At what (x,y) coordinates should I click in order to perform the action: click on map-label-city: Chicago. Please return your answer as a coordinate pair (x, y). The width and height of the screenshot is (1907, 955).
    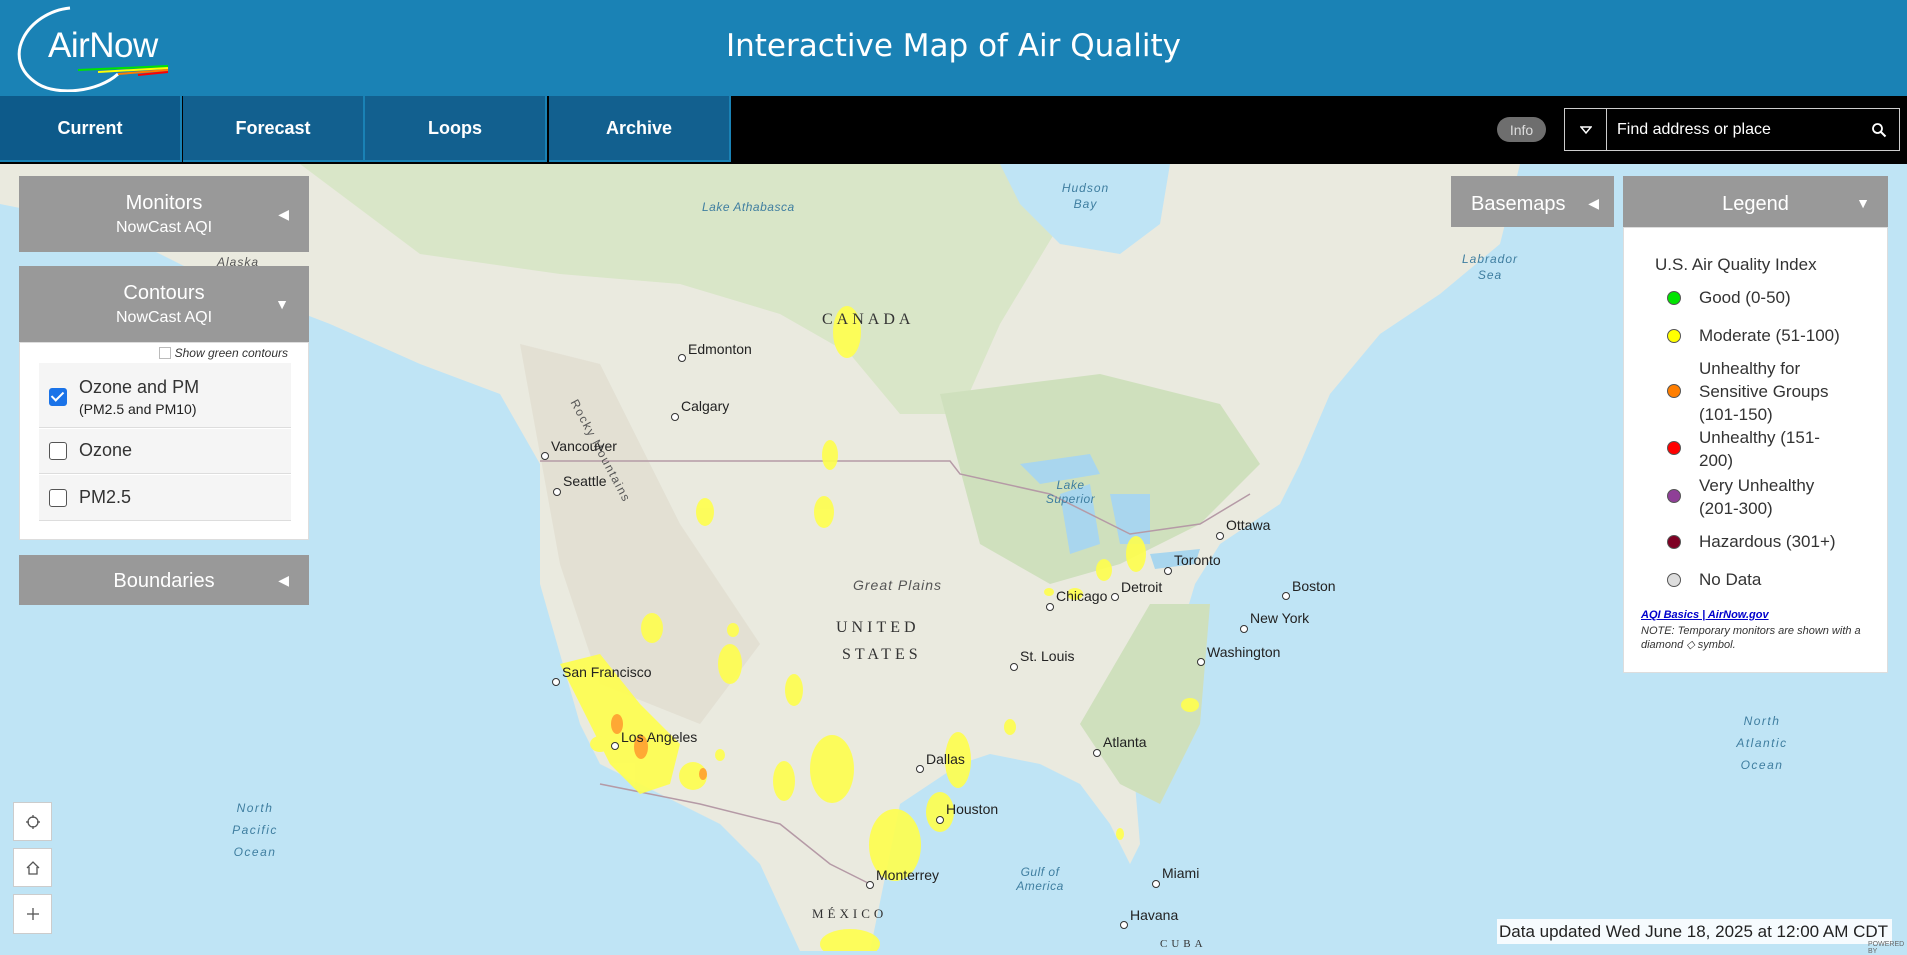
    Looking at the image, I should click on (1082, 596).